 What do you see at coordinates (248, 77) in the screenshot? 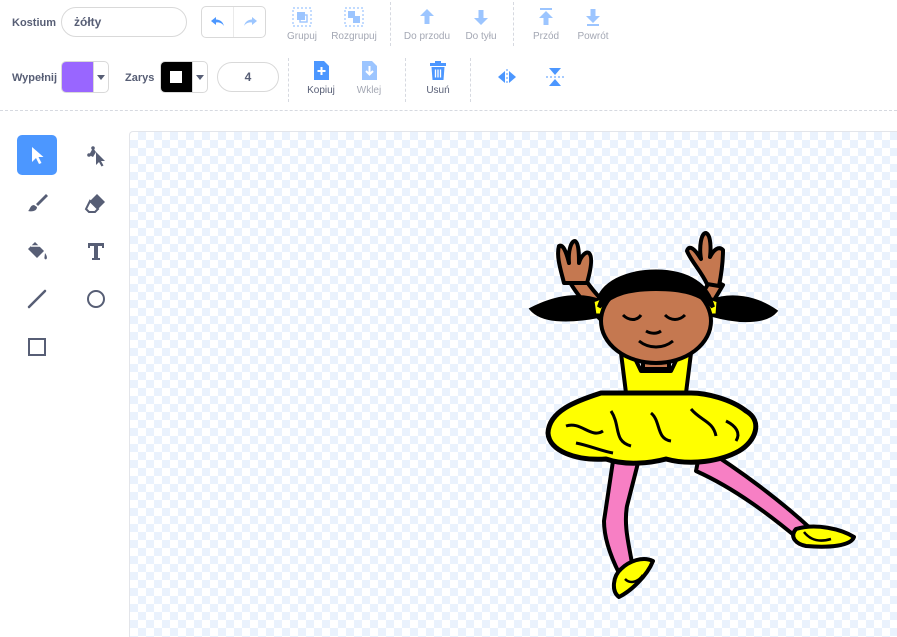
I see `outline-width-input` at bounding box center [248, 77].